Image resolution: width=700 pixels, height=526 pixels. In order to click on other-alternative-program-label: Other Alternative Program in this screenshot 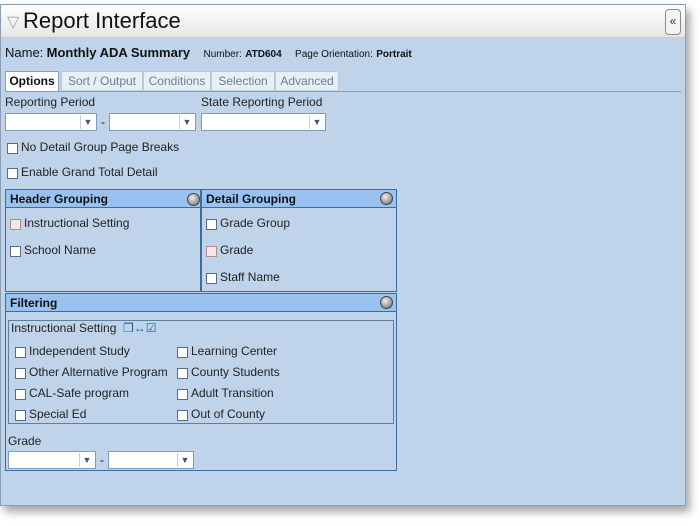, I will do `click(98, 372)`.